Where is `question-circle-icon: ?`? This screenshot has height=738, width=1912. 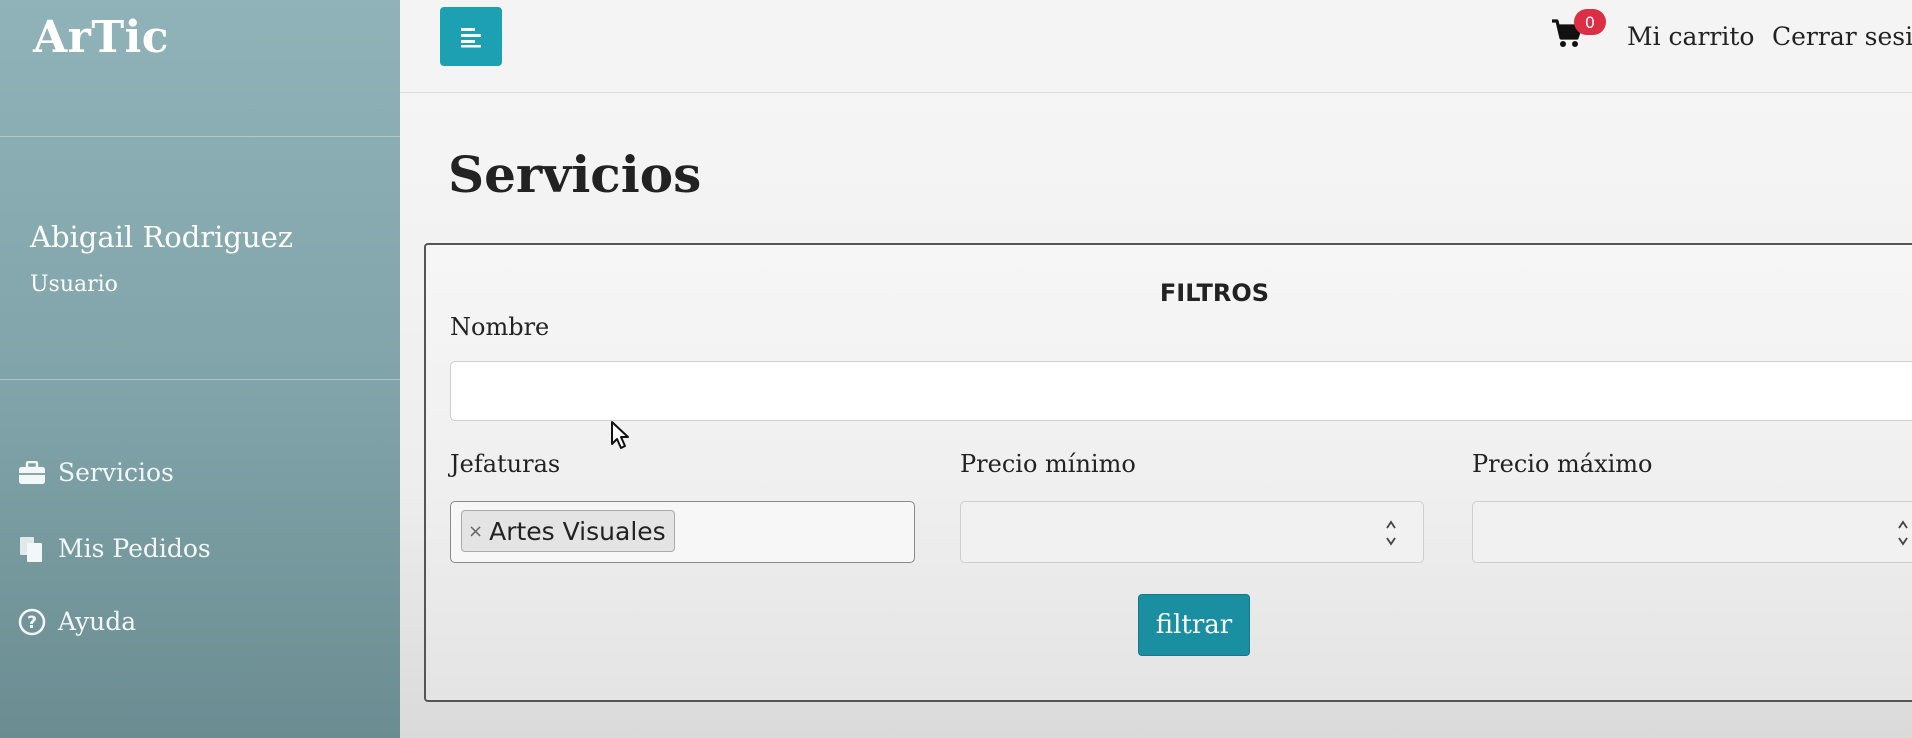 question-circle-icon: ? is located at coordinates (32, 621).